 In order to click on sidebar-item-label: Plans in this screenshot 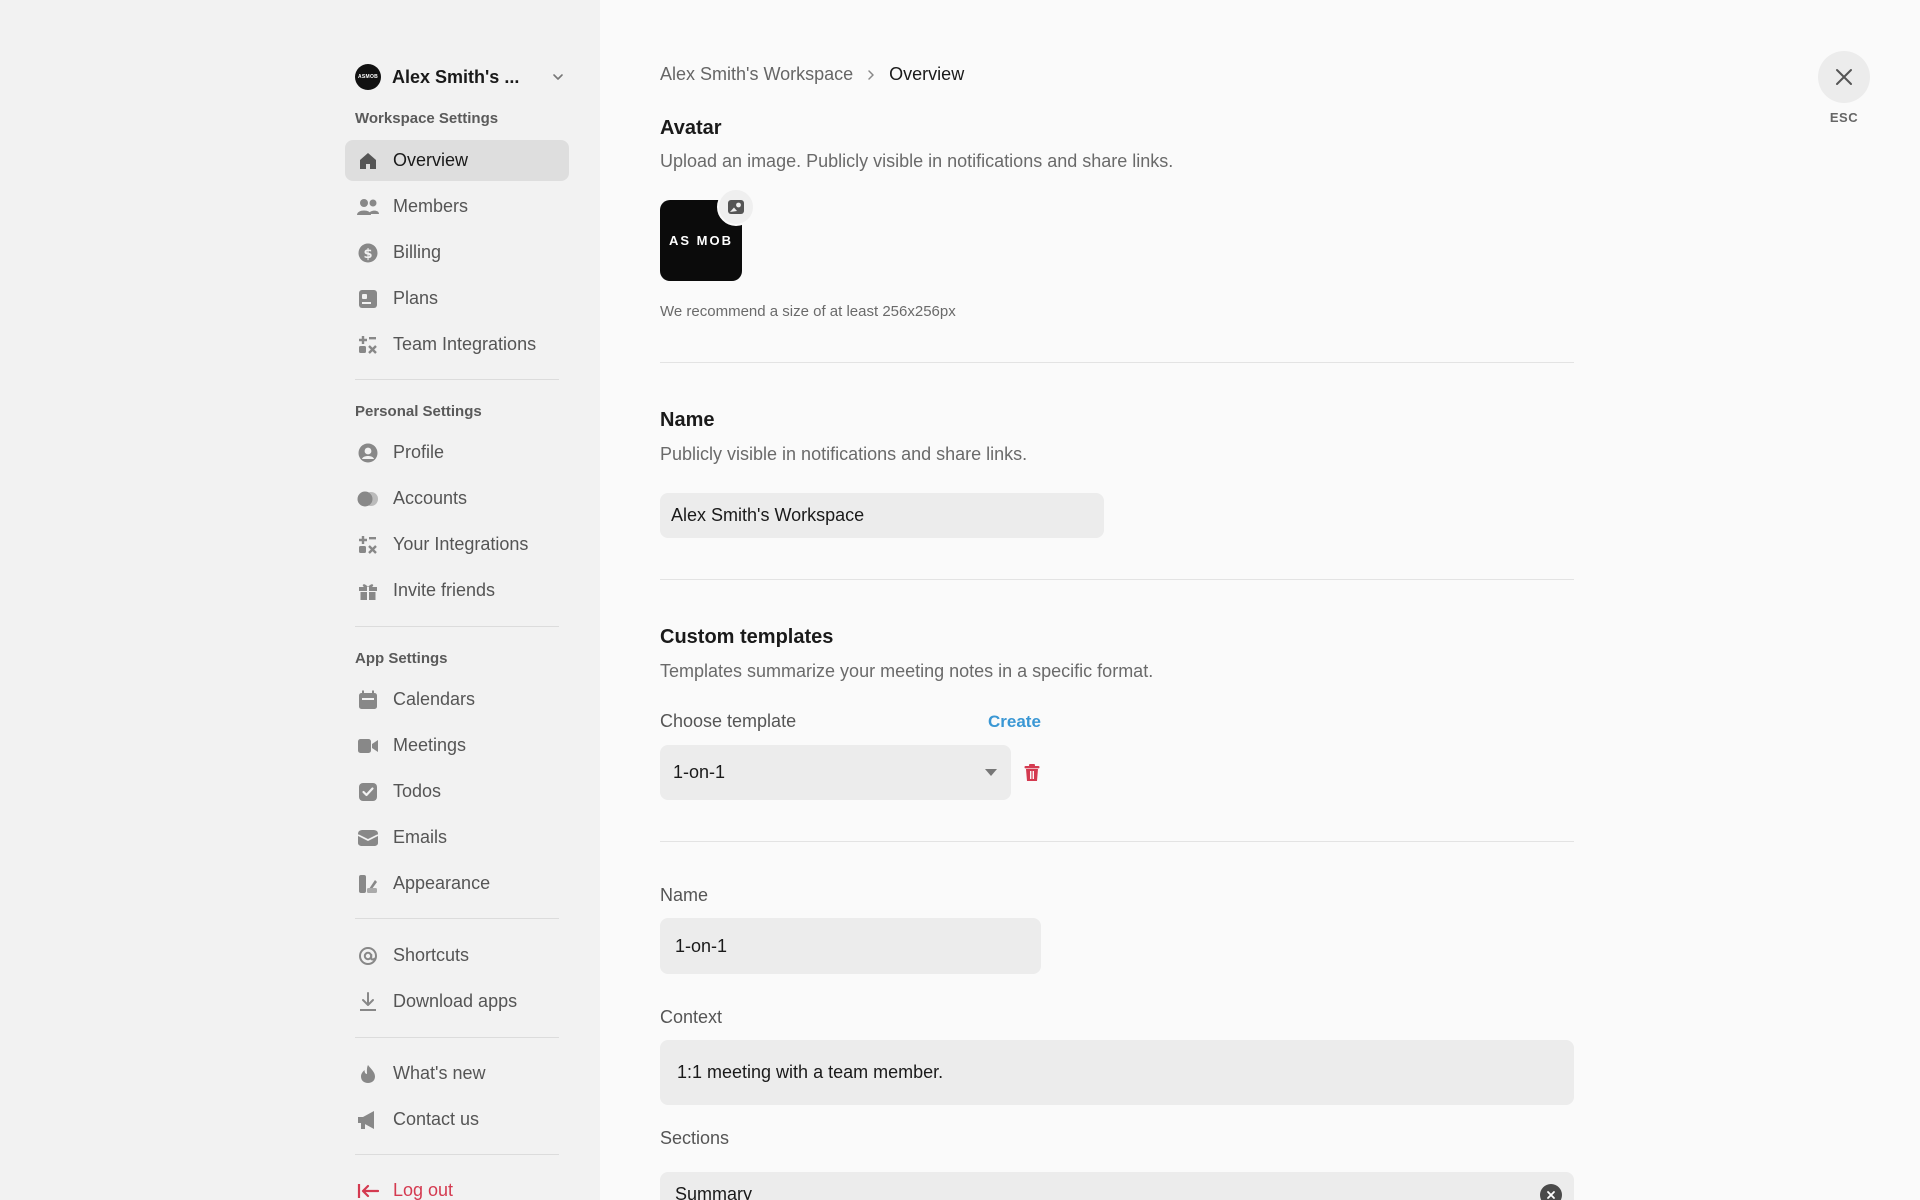, I will do `click(416, 298)`.